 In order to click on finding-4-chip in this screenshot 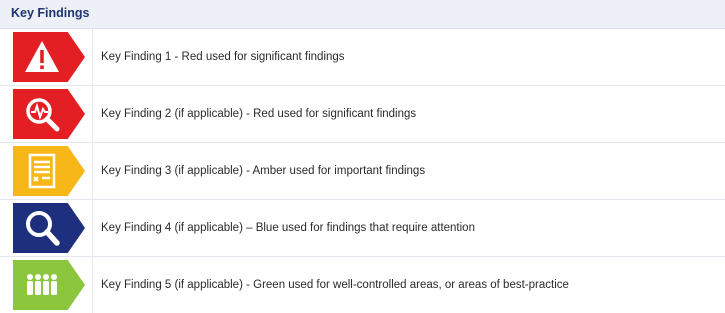, I will do `click(49, 228)`.